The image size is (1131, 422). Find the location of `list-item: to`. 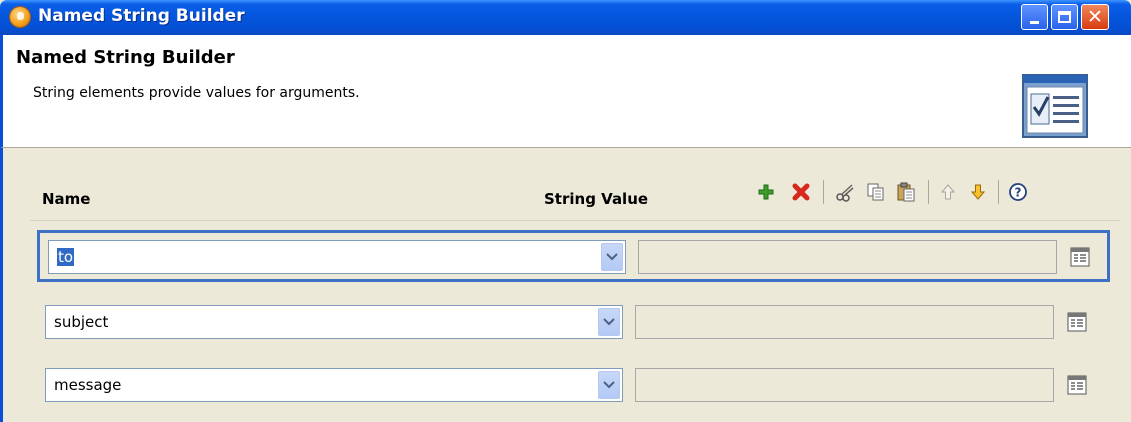

list-item: to is located at coordinates (573, 256).